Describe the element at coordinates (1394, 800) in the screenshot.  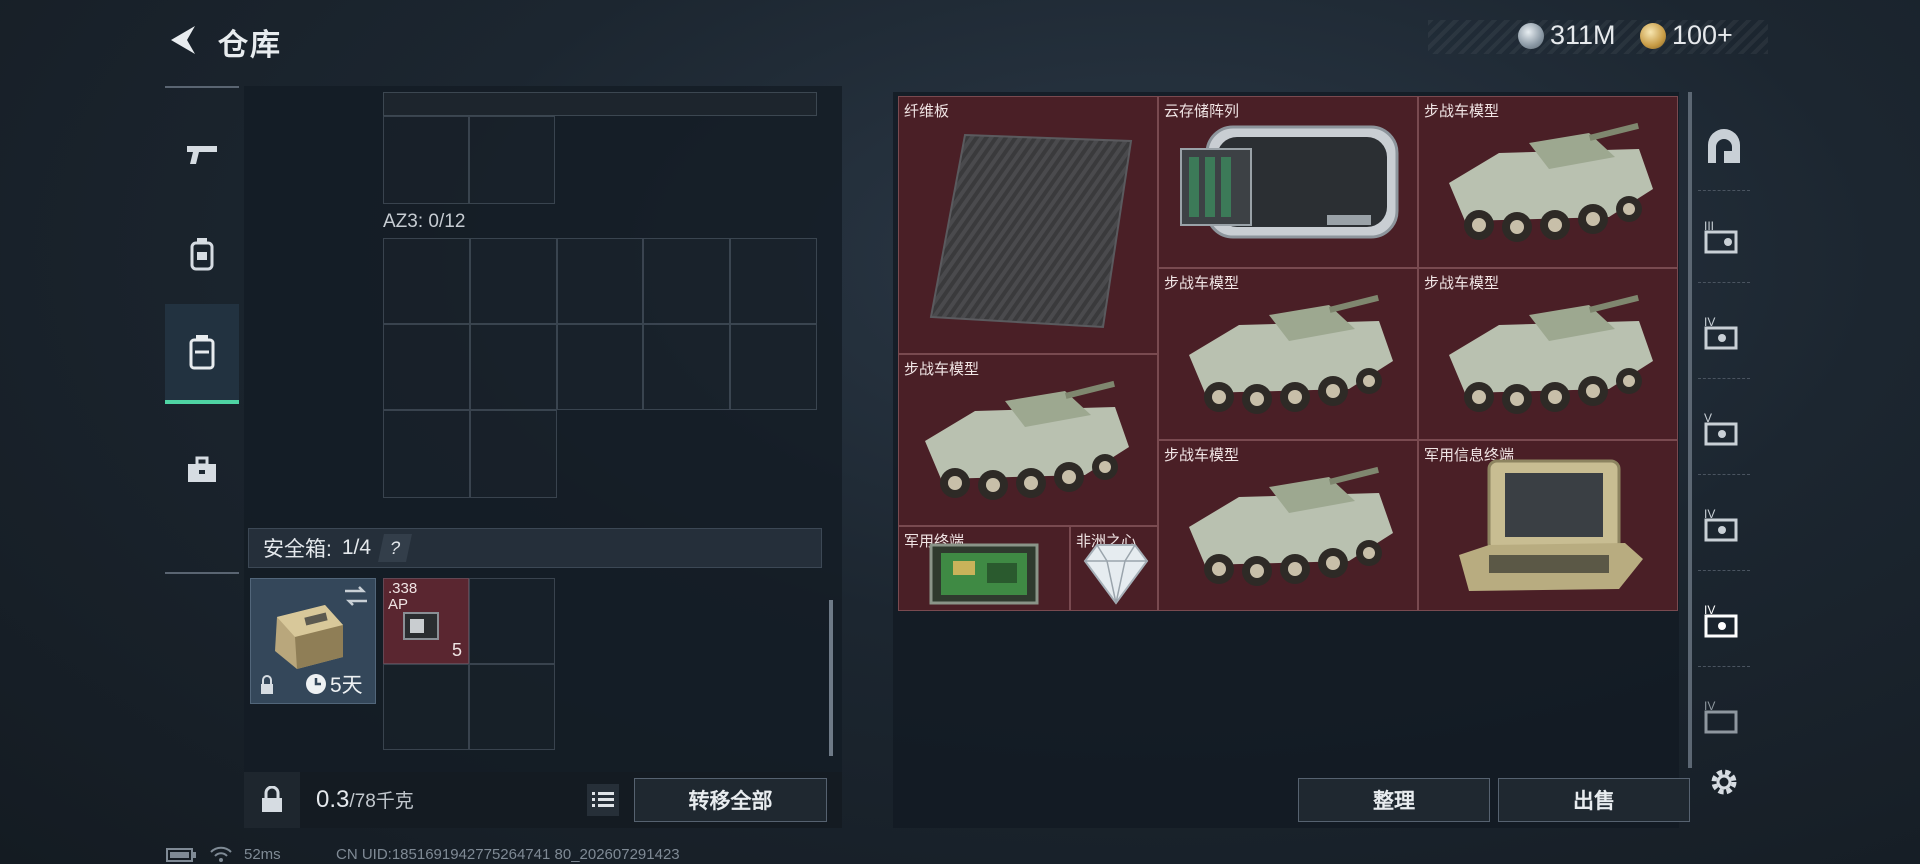
I see `sort-button: 整理` at that location.